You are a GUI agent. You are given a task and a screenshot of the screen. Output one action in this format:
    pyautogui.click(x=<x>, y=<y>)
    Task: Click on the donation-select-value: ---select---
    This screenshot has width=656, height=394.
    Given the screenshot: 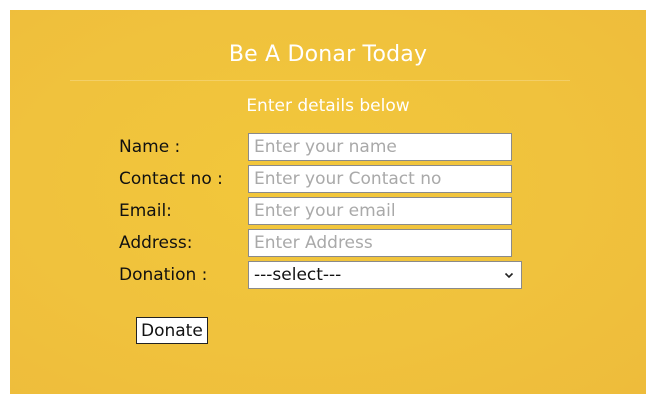 What is the action you would take?
    pyautogui.click(x=298, y=275)
    